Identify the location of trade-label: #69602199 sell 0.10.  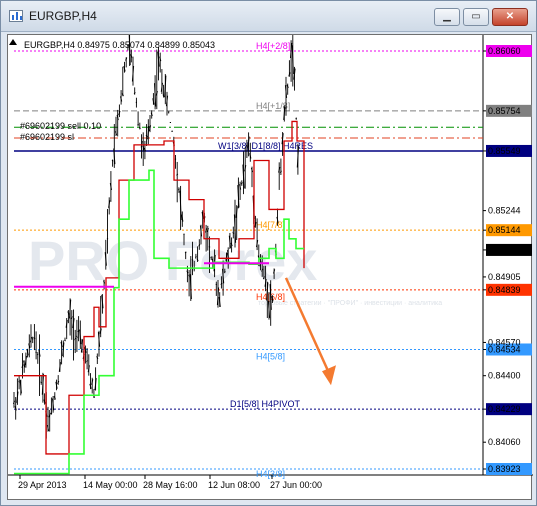
(60, 126).